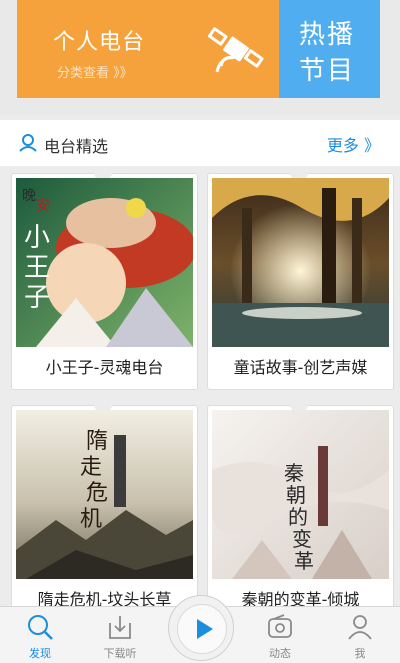 This screenshot has height=663, width=400. I want to click on play-button, so click(201, 628).